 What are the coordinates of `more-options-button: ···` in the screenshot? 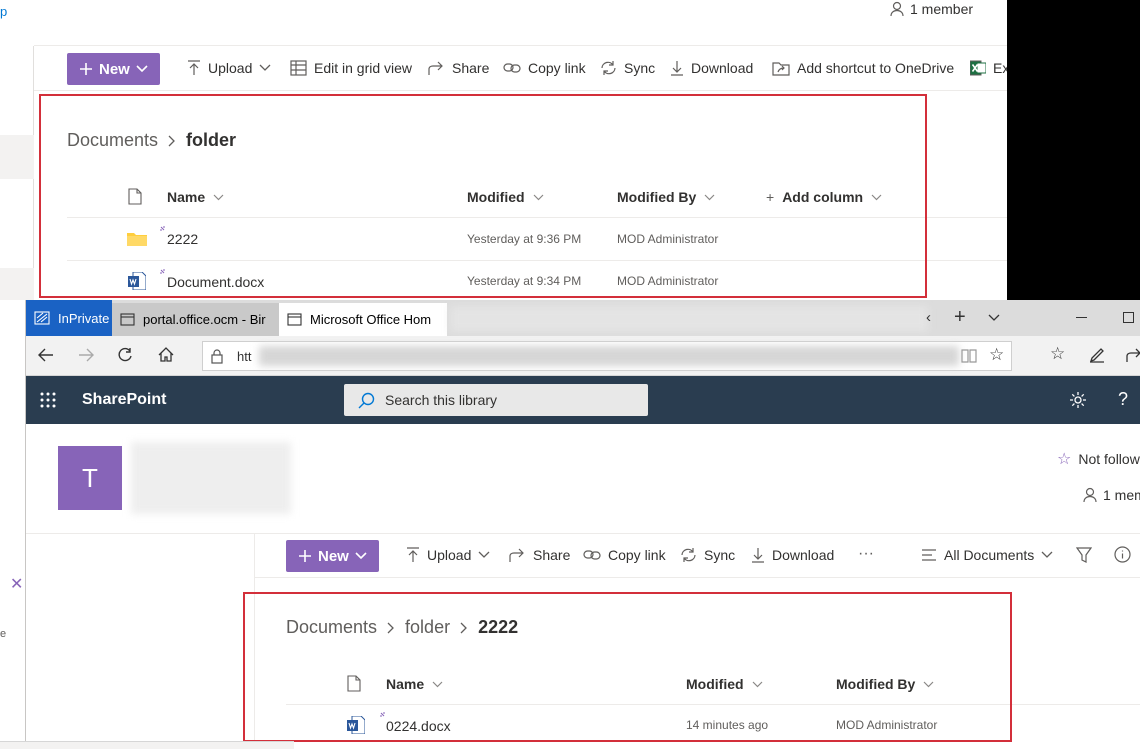 It's located at (866, 554).